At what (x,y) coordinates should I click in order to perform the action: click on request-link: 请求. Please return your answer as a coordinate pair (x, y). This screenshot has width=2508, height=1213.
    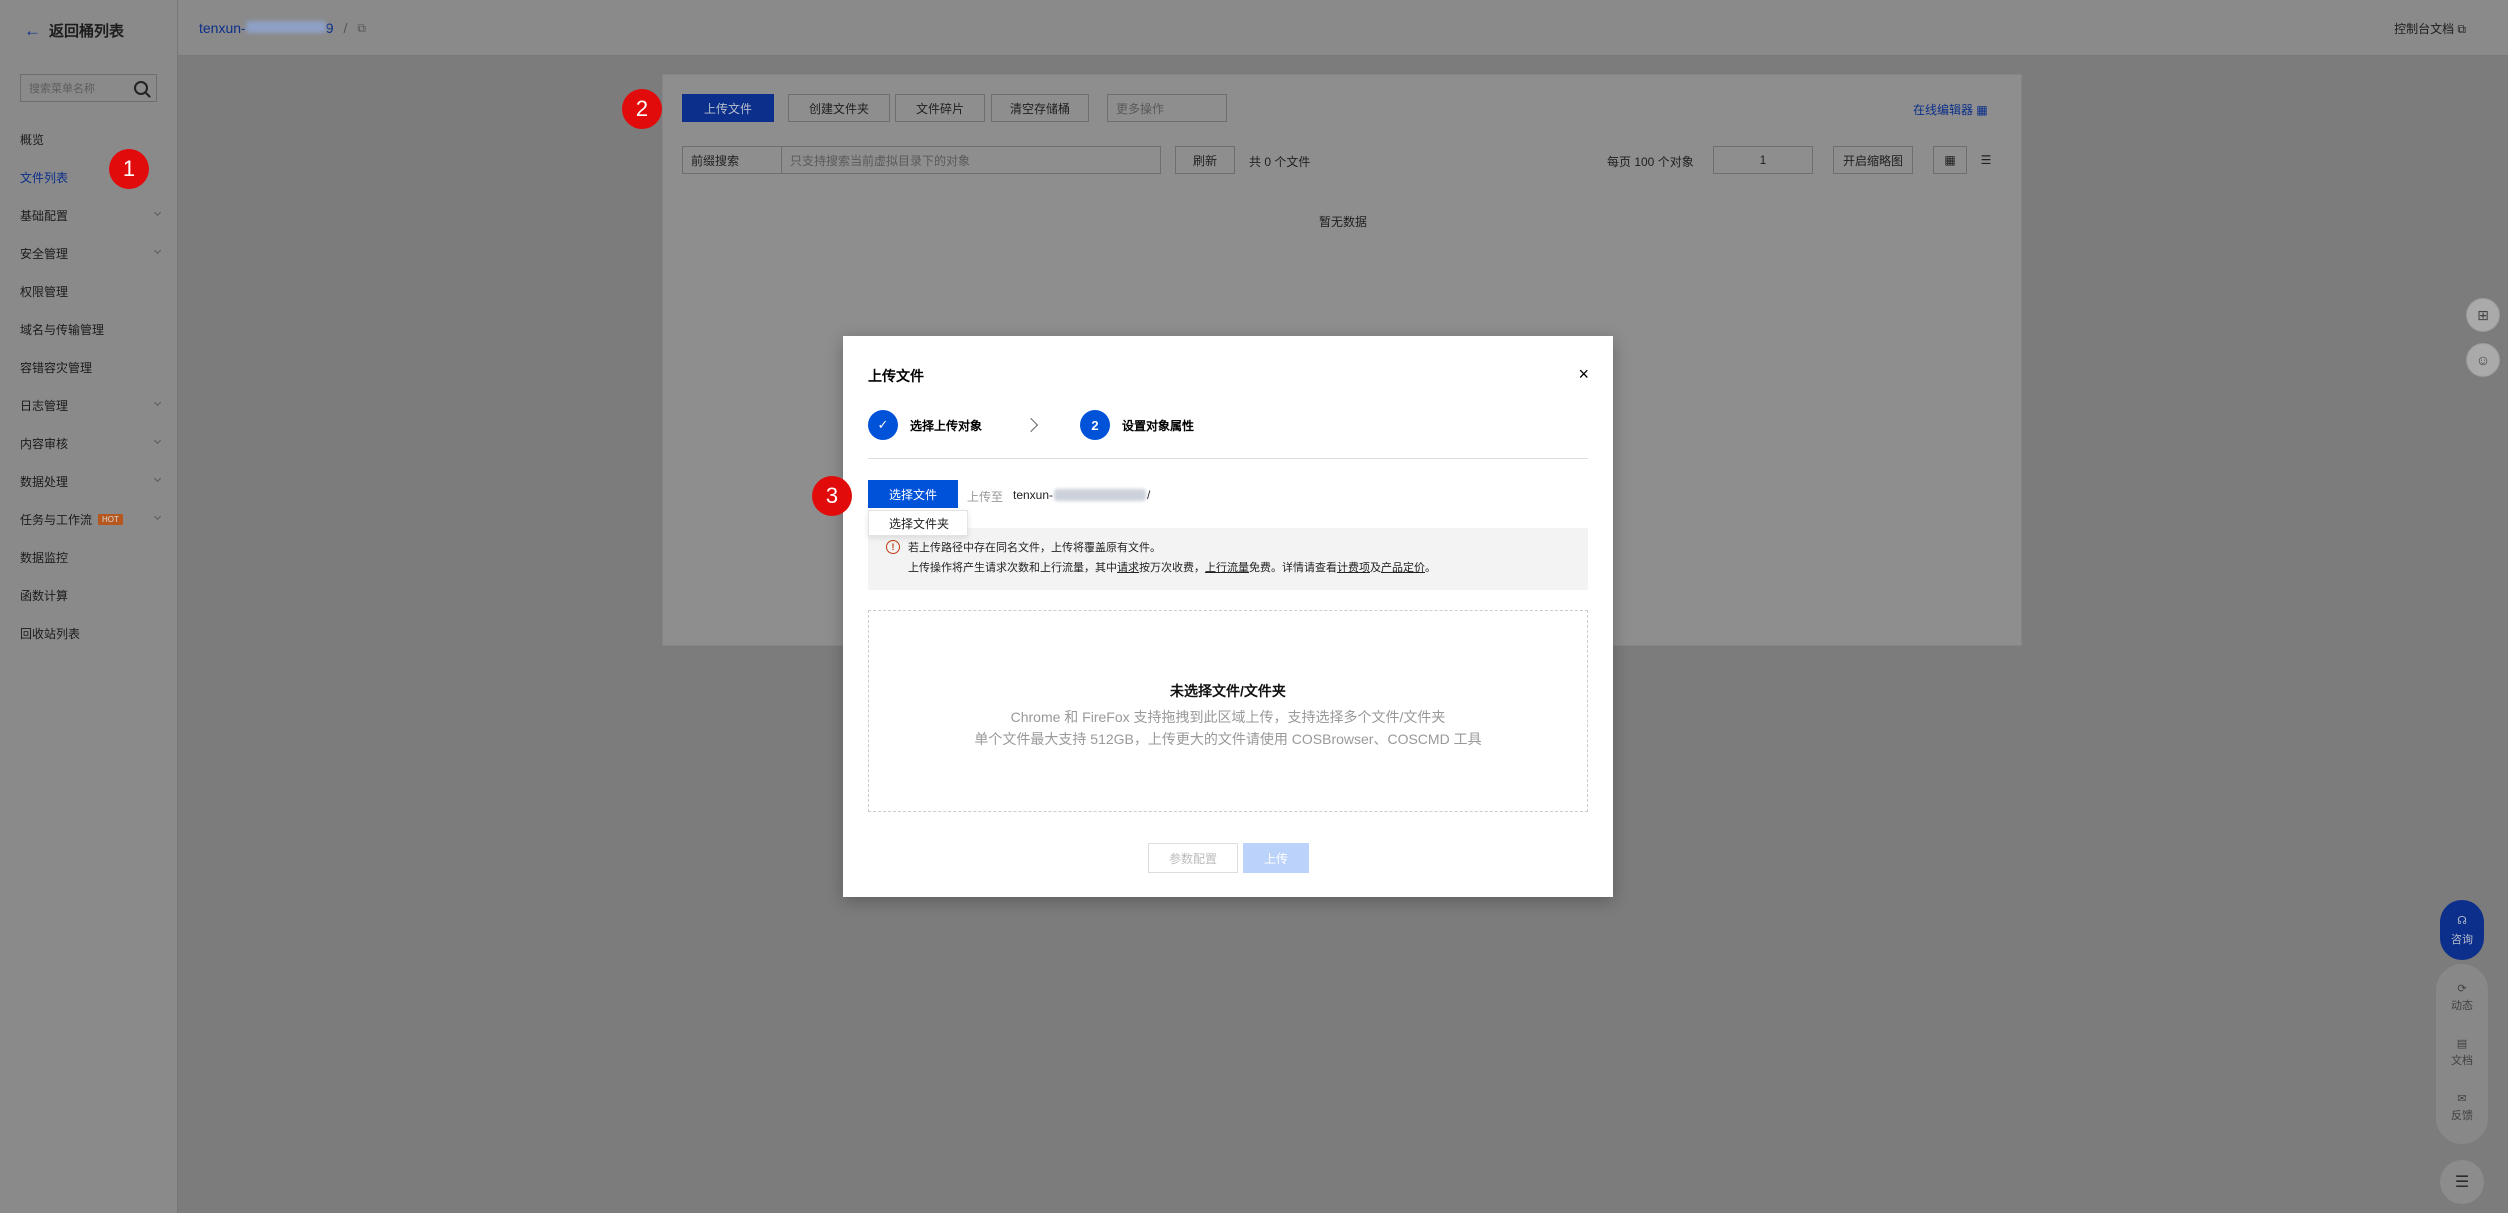
    Looking at the image, I should click on (1128, 568).